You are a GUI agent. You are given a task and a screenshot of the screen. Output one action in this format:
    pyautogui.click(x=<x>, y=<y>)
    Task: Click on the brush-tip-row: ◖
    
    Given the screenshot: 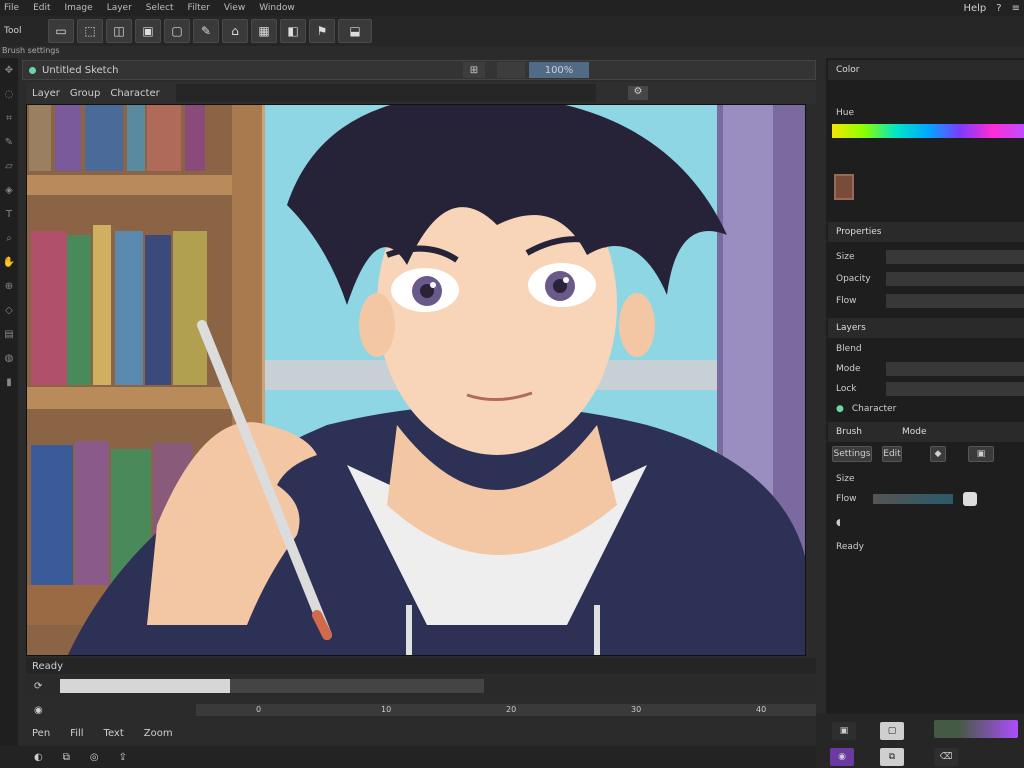 What is the action you would take?
    pyautogui.click(x=927, y=523)
    